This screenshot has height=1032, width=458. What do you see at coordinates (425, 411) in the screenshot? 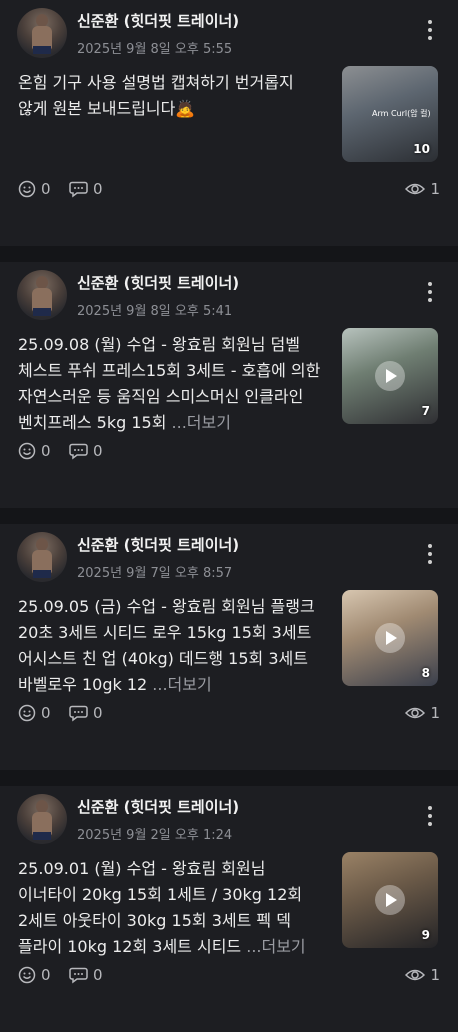
I see `media-count: 7` at bounding box center [425, 411].